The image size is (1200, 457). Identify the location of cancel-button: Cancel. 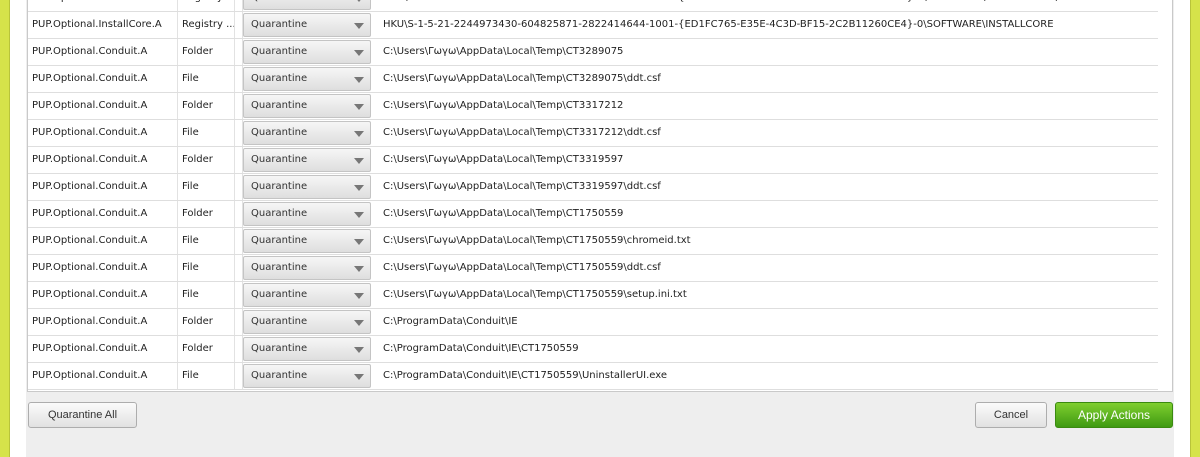
(1011, 415).